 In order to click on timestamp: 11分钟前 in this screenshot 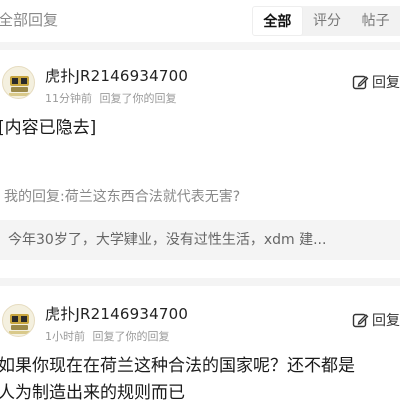, I will do `click(68, 98)`.